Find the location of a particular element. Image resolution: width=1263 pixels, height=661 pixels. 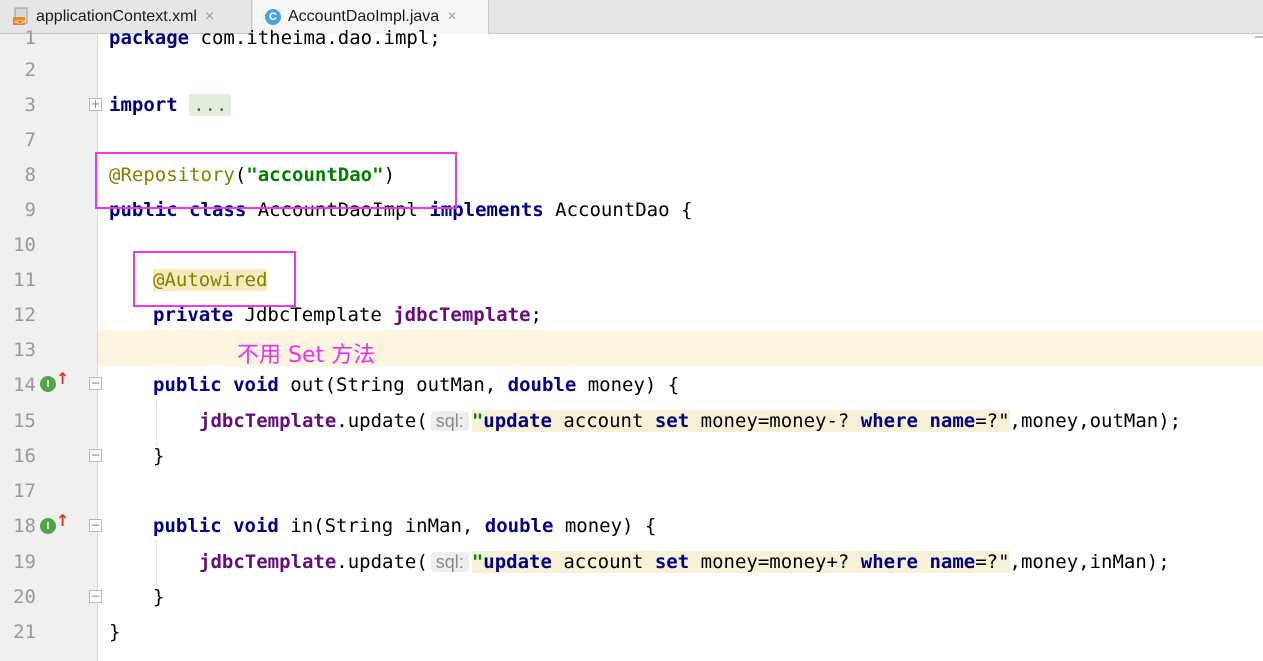

line-number: 18 is located at coordinates (24, 526).